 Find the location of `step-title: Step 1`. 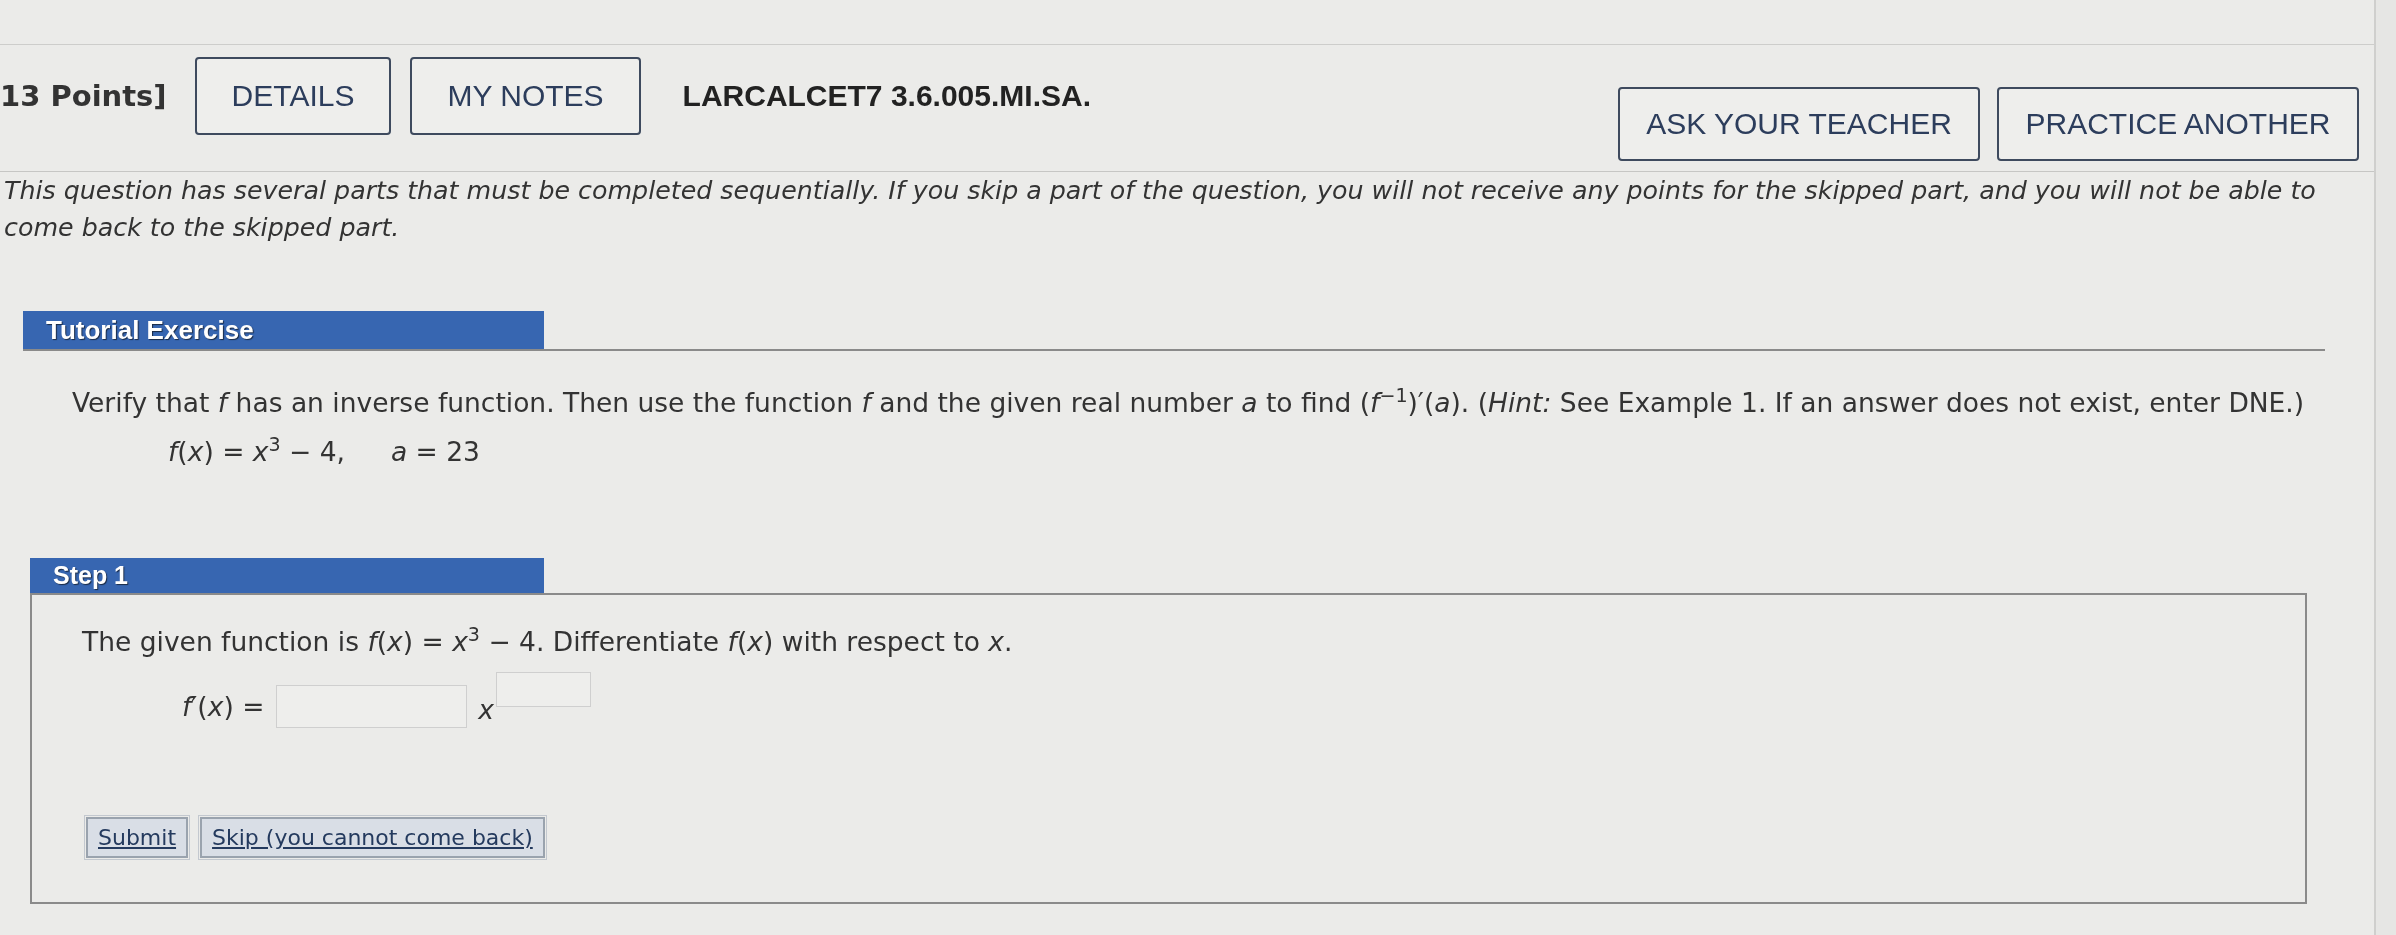

step-title: Step 1 is located at coordinates (287, 575).